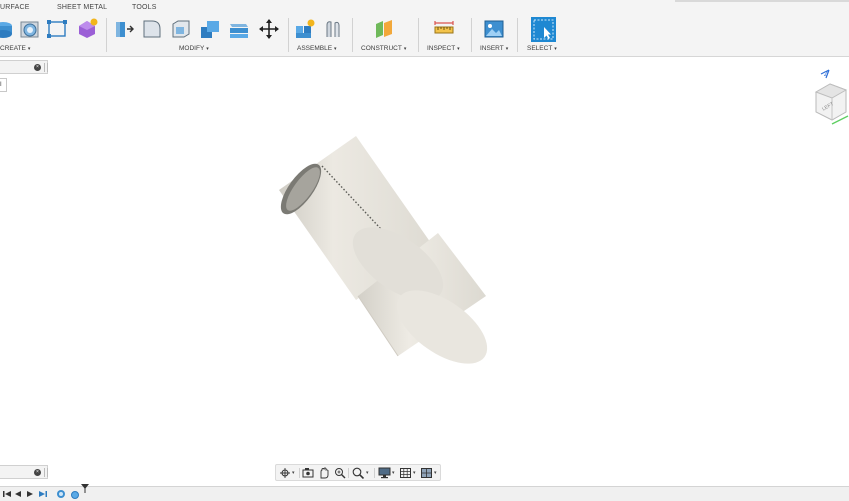 This screenshot has height=501, width=849. Describe the element at coordinates (494, 48) in the screenshot. I see `insert-menu: INSERT ▾` at that location.